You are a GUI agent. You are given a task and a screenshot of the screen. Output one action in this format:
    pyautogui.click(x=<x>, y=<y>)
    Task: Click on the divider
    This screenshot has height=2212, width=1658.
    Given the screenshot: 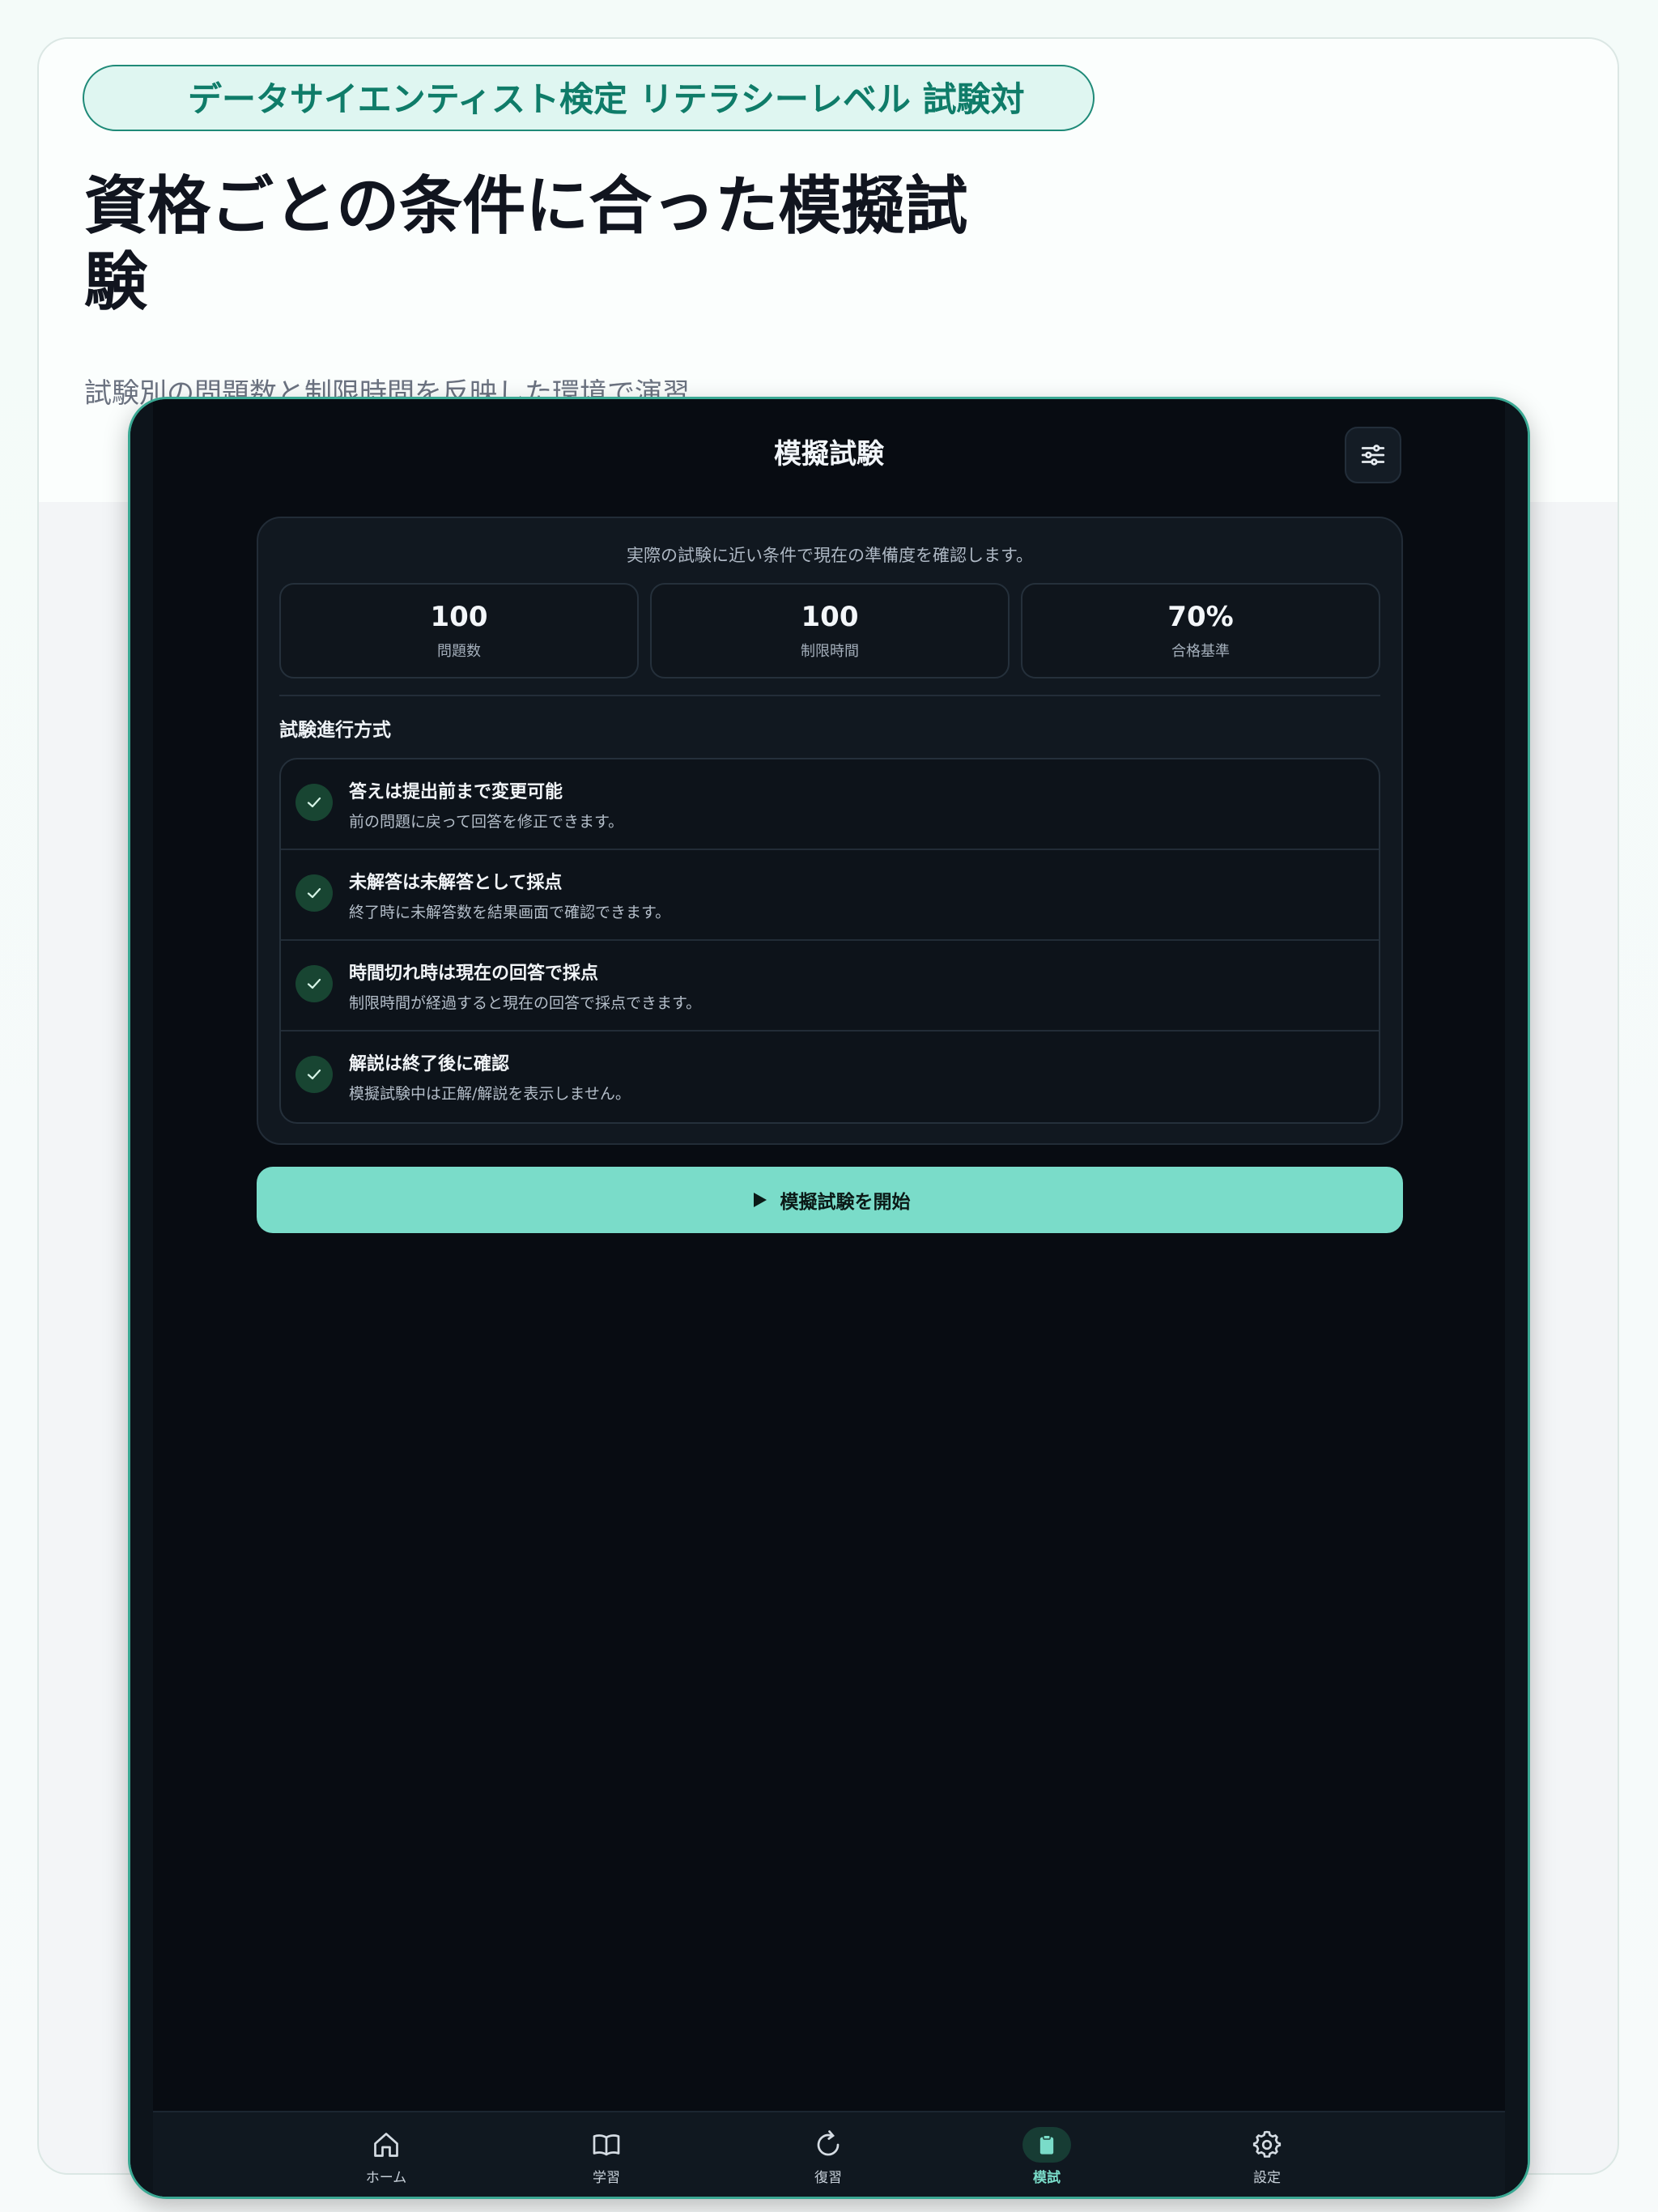 What is the action you would take?
    pyautogui.click(x=829, y=695)
    